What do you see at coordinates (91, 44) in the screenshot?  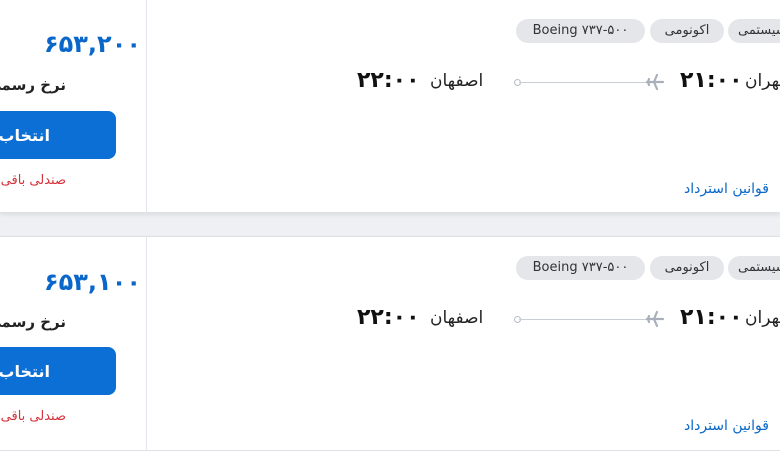 I see `price-value: ۶۵۳,۲۰۰` at bounding box center [91, 44].